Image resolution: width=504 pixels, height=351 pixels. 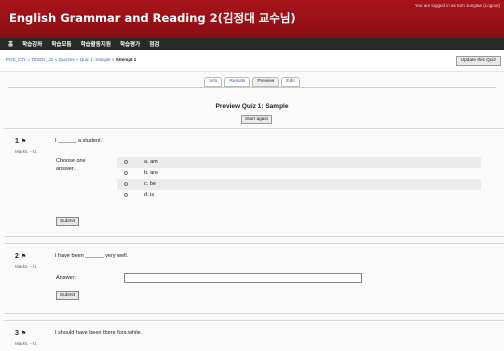 I want to click on breadcrumb-current: Attempt 1, so click(x=126, y=59).